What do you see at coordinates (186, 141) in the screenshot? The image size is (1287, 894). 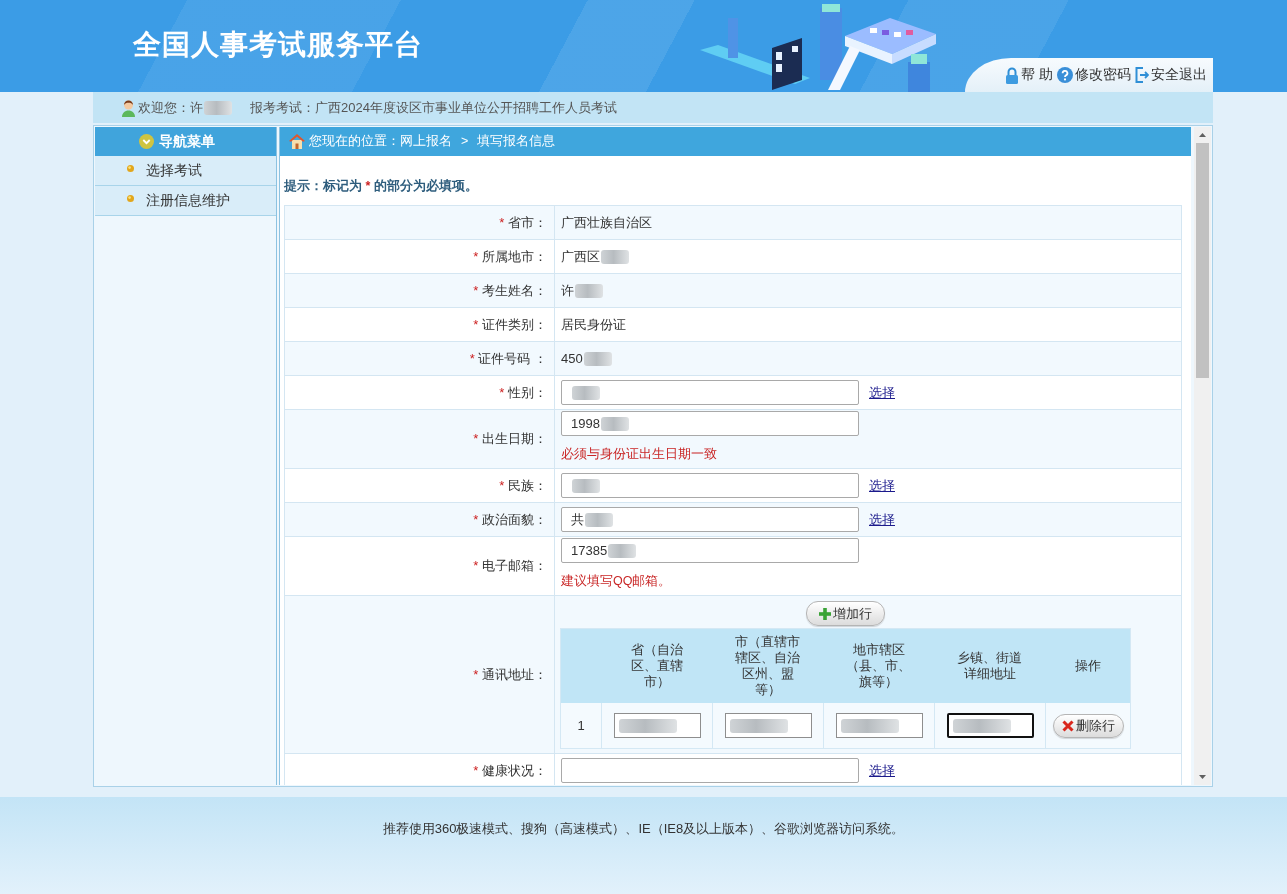 I see `menu-title: 导航菜单` at bounding box center [186, 141].